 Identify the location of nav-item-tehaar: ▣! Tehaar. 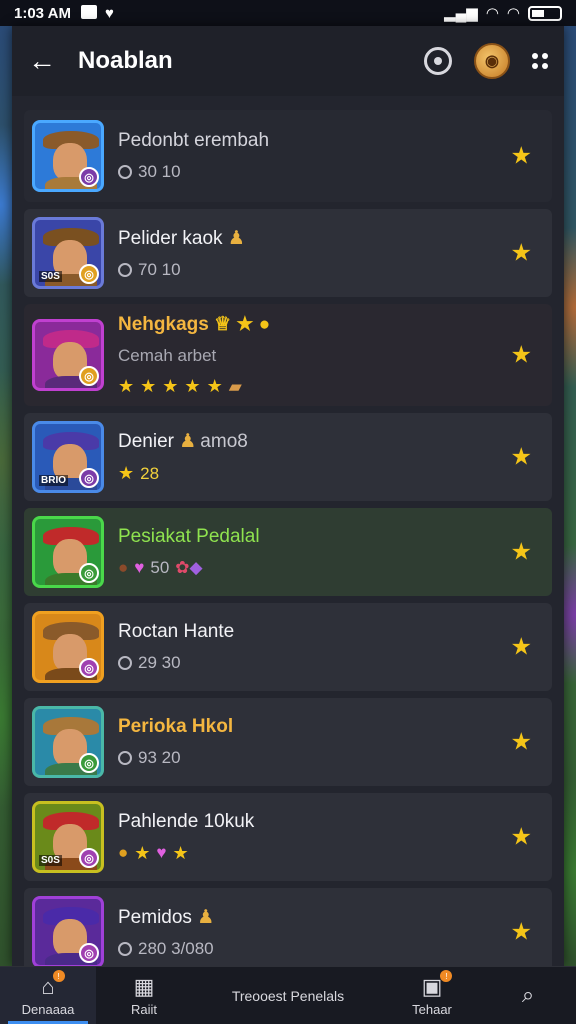
(432, 995).